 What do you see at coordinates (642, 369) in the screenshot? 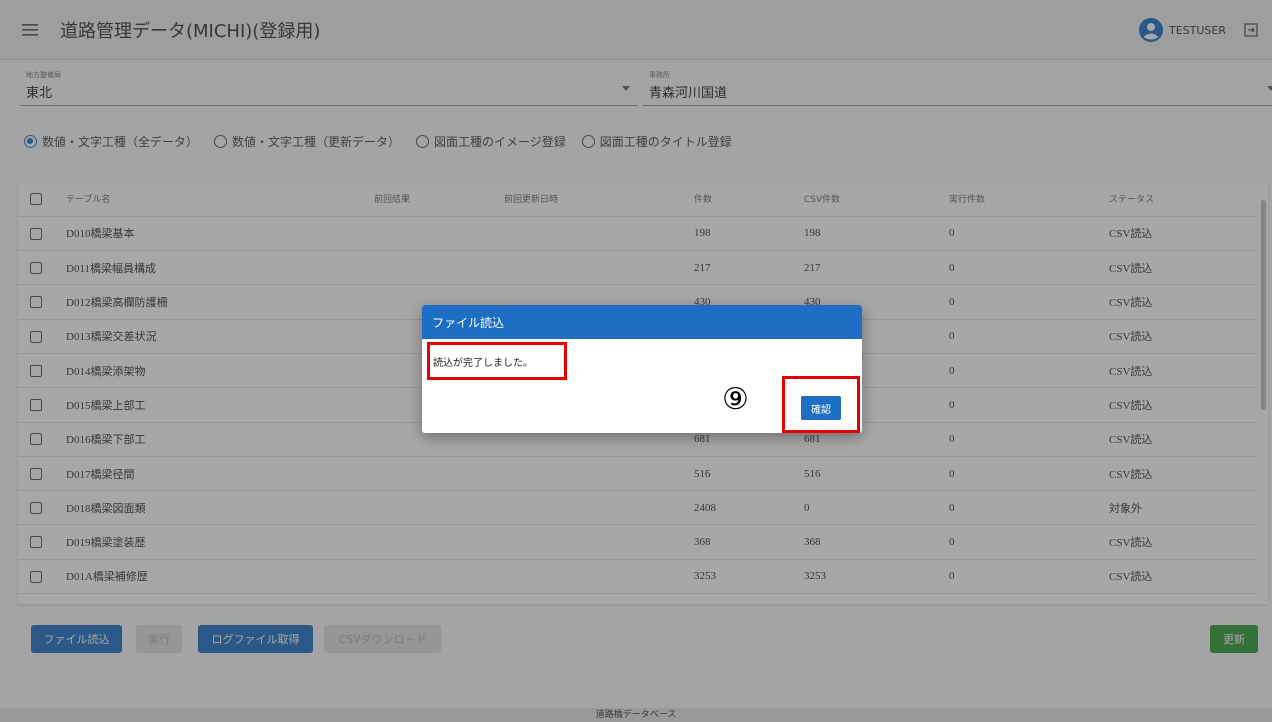
I see `file-load-dialog: ファイル読込 読込が完了しました。 ⑨ 確認` at bounding box center [642, 369].